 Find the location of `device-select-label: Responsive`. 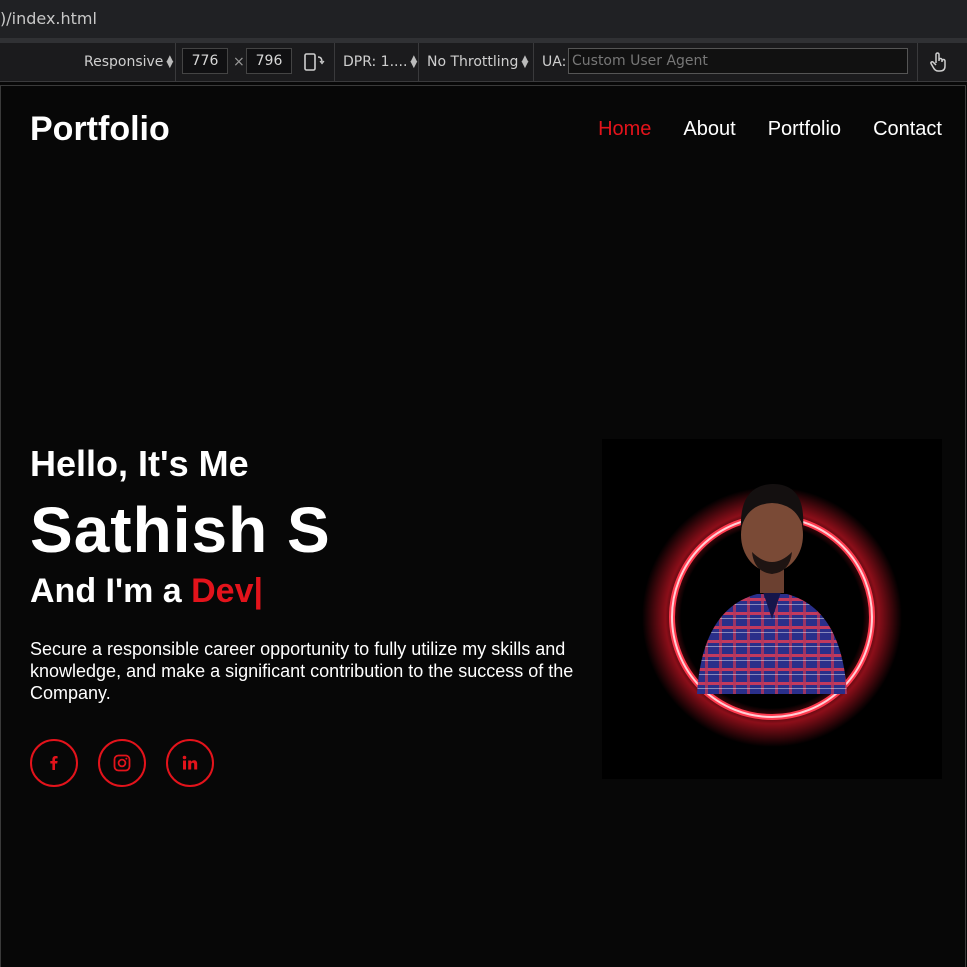

device-select-label: Responsive is located at coordinates (124, 62).